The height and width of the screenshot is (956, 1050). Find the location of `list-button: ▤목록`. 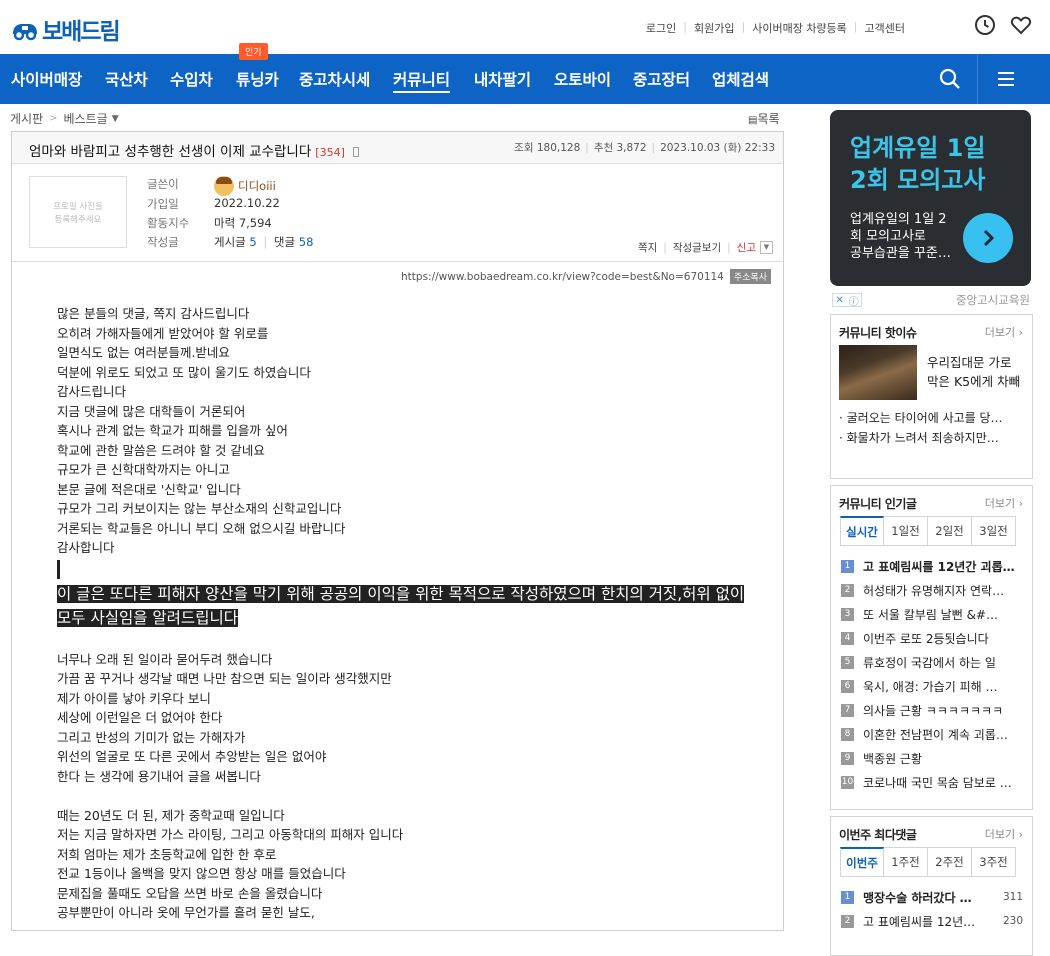

list-button: ▤목록 is located at coordinates (764, 118).